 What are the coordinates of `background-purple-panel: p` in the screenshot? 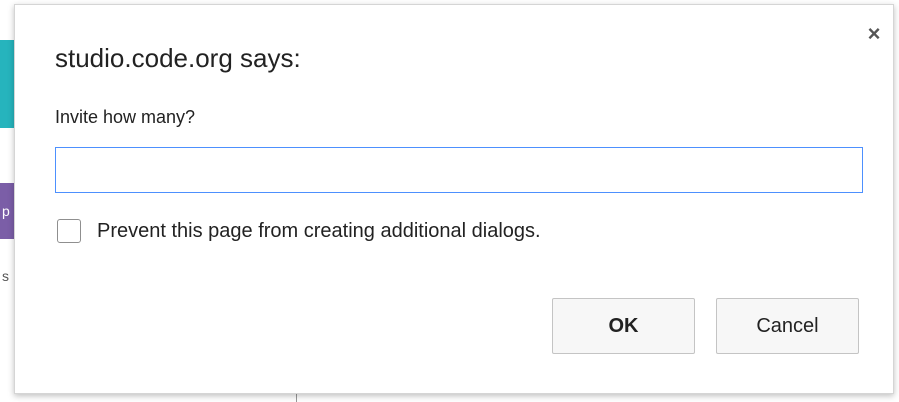 It's located at (7, 211).